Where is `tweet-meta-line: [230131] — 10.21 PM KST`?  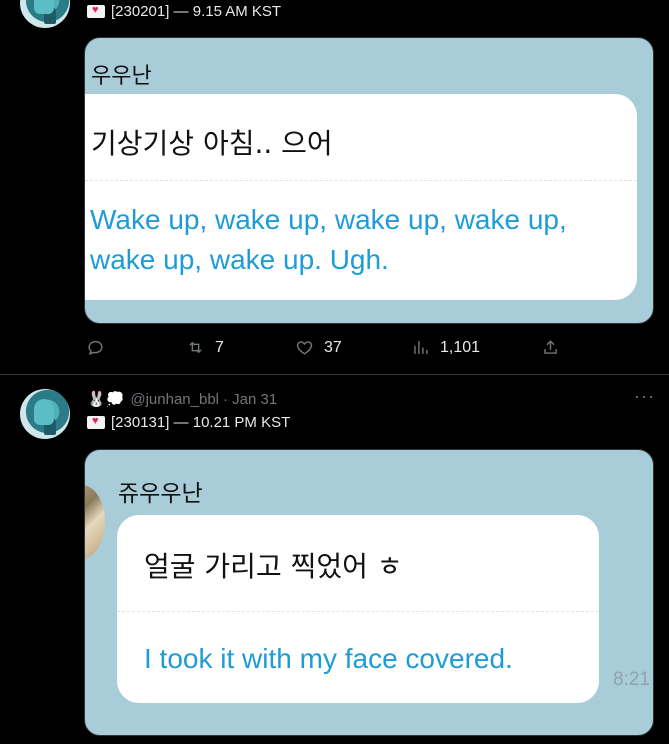
tweet-meta-line: [230131] — 10.21 PM KST is located at coordinates (188, 422).